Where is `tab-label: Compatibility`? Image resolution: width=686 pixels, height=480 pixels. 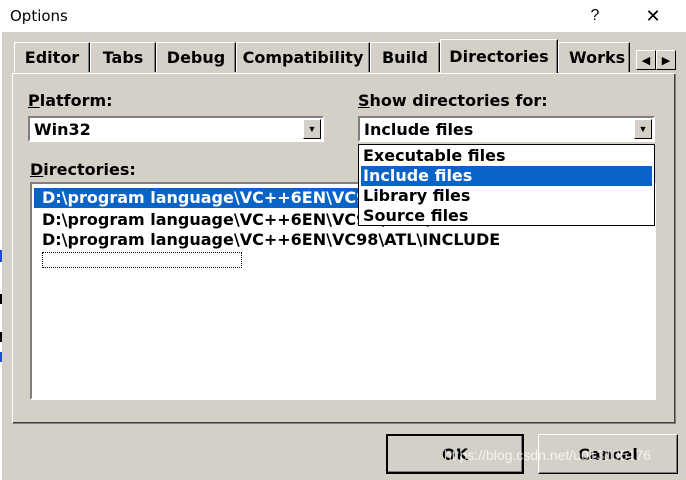
tab-label: Compatibility is located at coordinates (303, 57).